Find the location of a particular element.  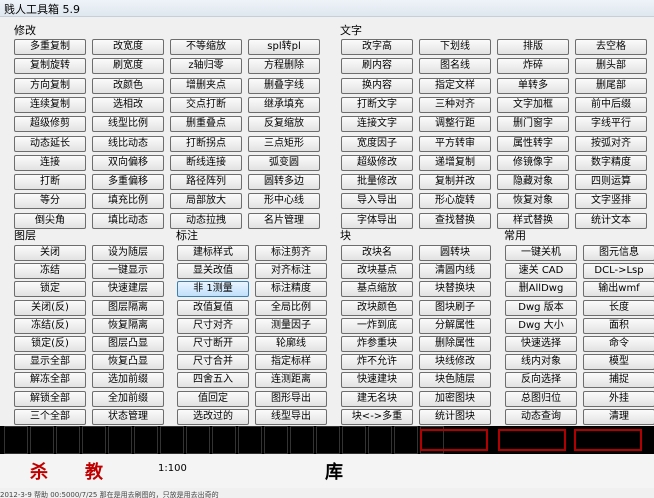

modify-button: 三点矩形 is located at coordinates (284, 143).